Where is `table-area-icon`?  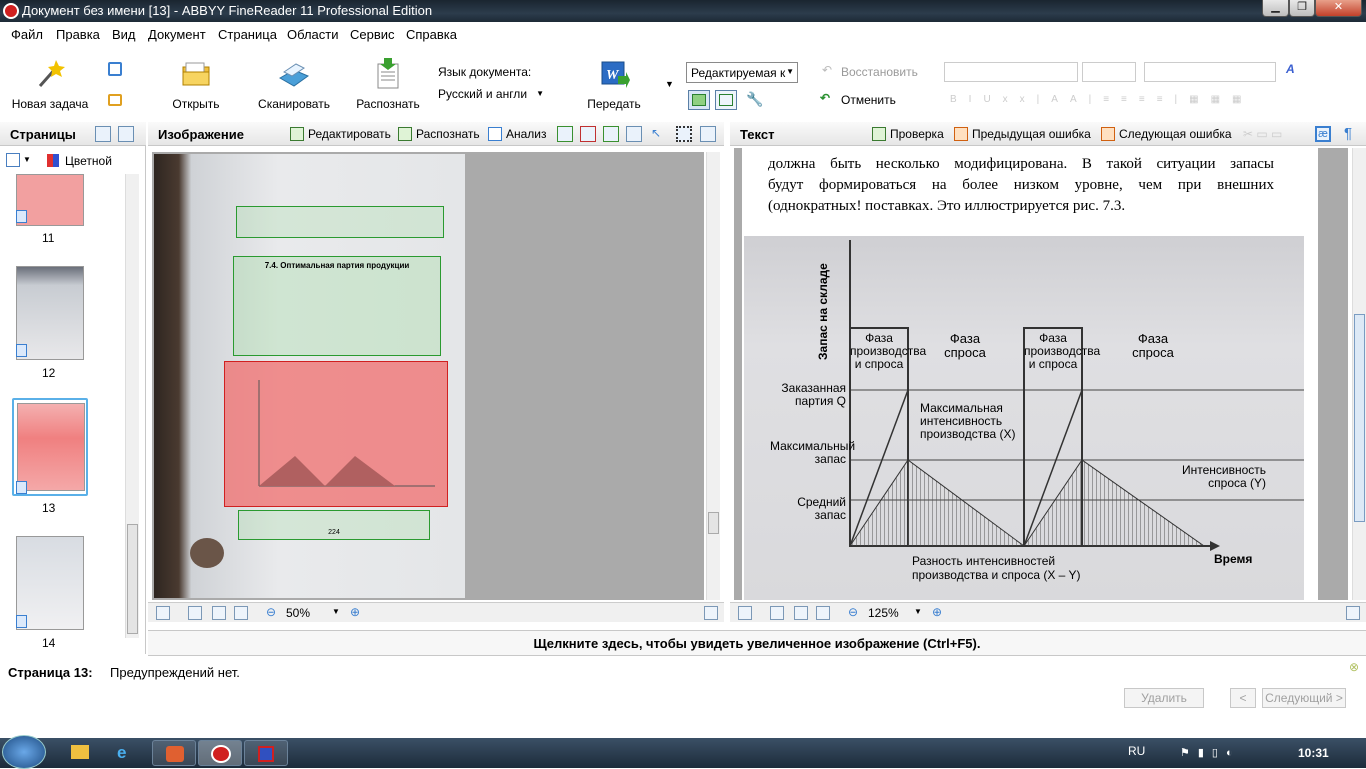
table-area-icon is located at coordinates (611, 134).